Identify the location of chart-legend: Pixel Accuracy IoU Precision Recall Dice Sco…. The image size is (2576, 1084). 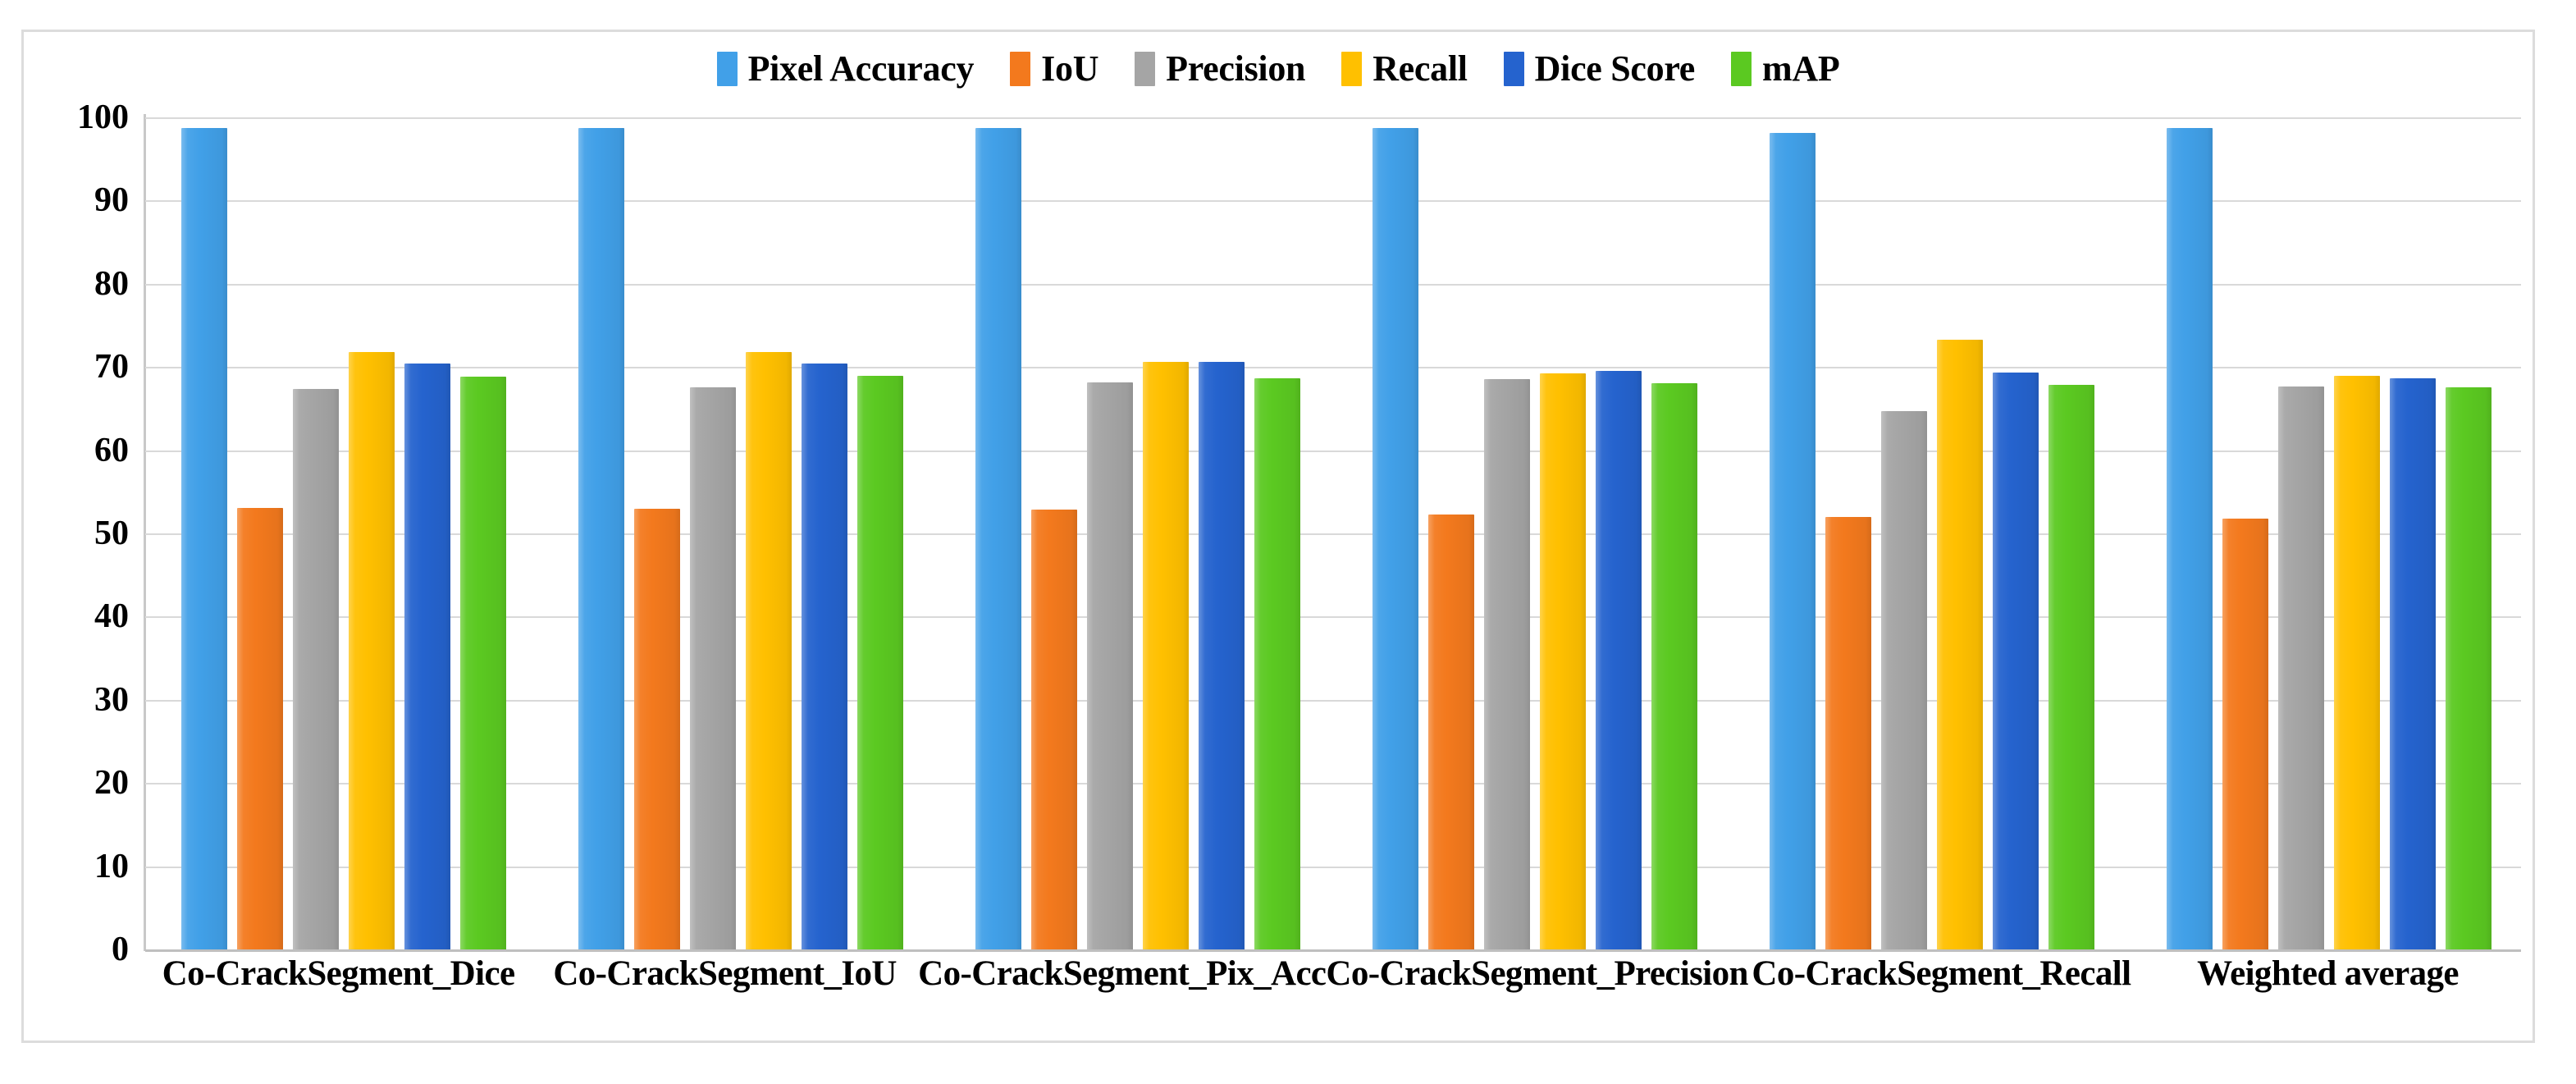
(1278, 69).